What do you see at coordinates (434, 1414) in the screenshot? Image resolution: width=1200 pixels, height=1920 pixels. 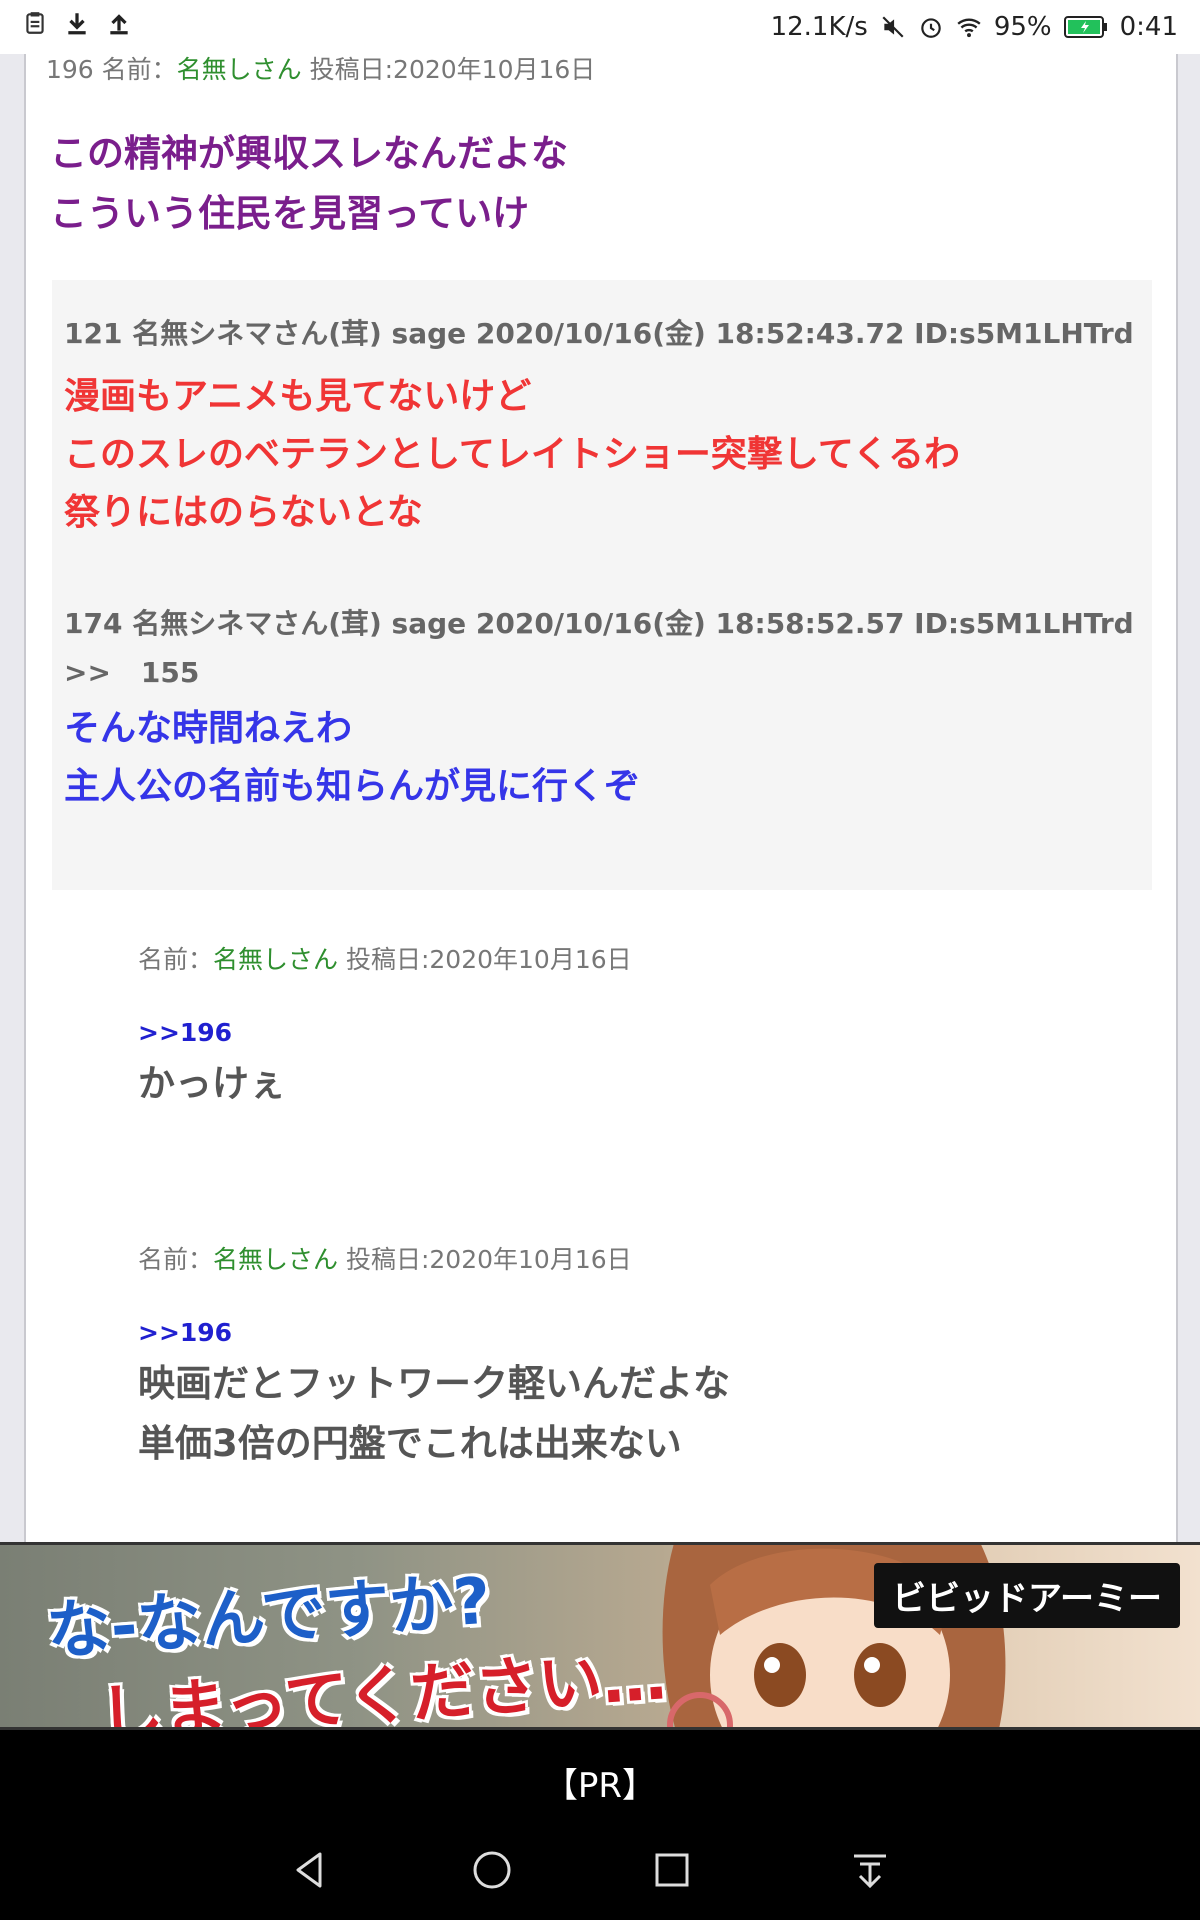 I see `reply-body: 映画だとフットワーク軽いんだよな 単価3倍の円盤でこれは出来ない` at bounding box center [434, 1414].